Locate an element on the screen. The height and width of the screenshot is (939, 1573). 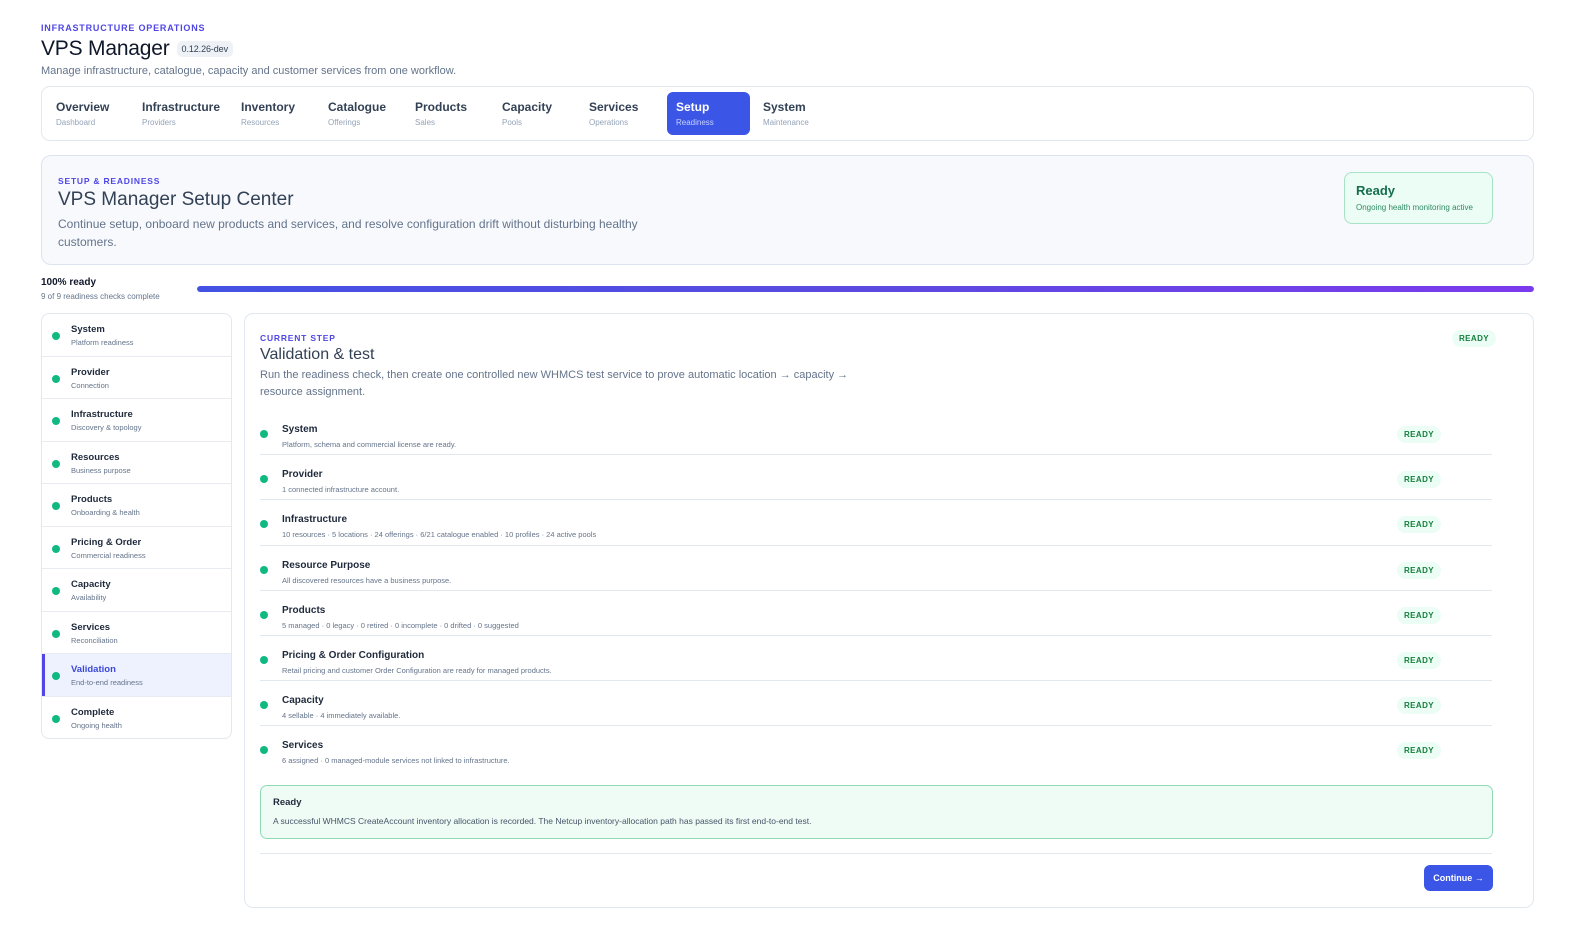
step-system: System Platform readiness is located at coordinates (136, 335).